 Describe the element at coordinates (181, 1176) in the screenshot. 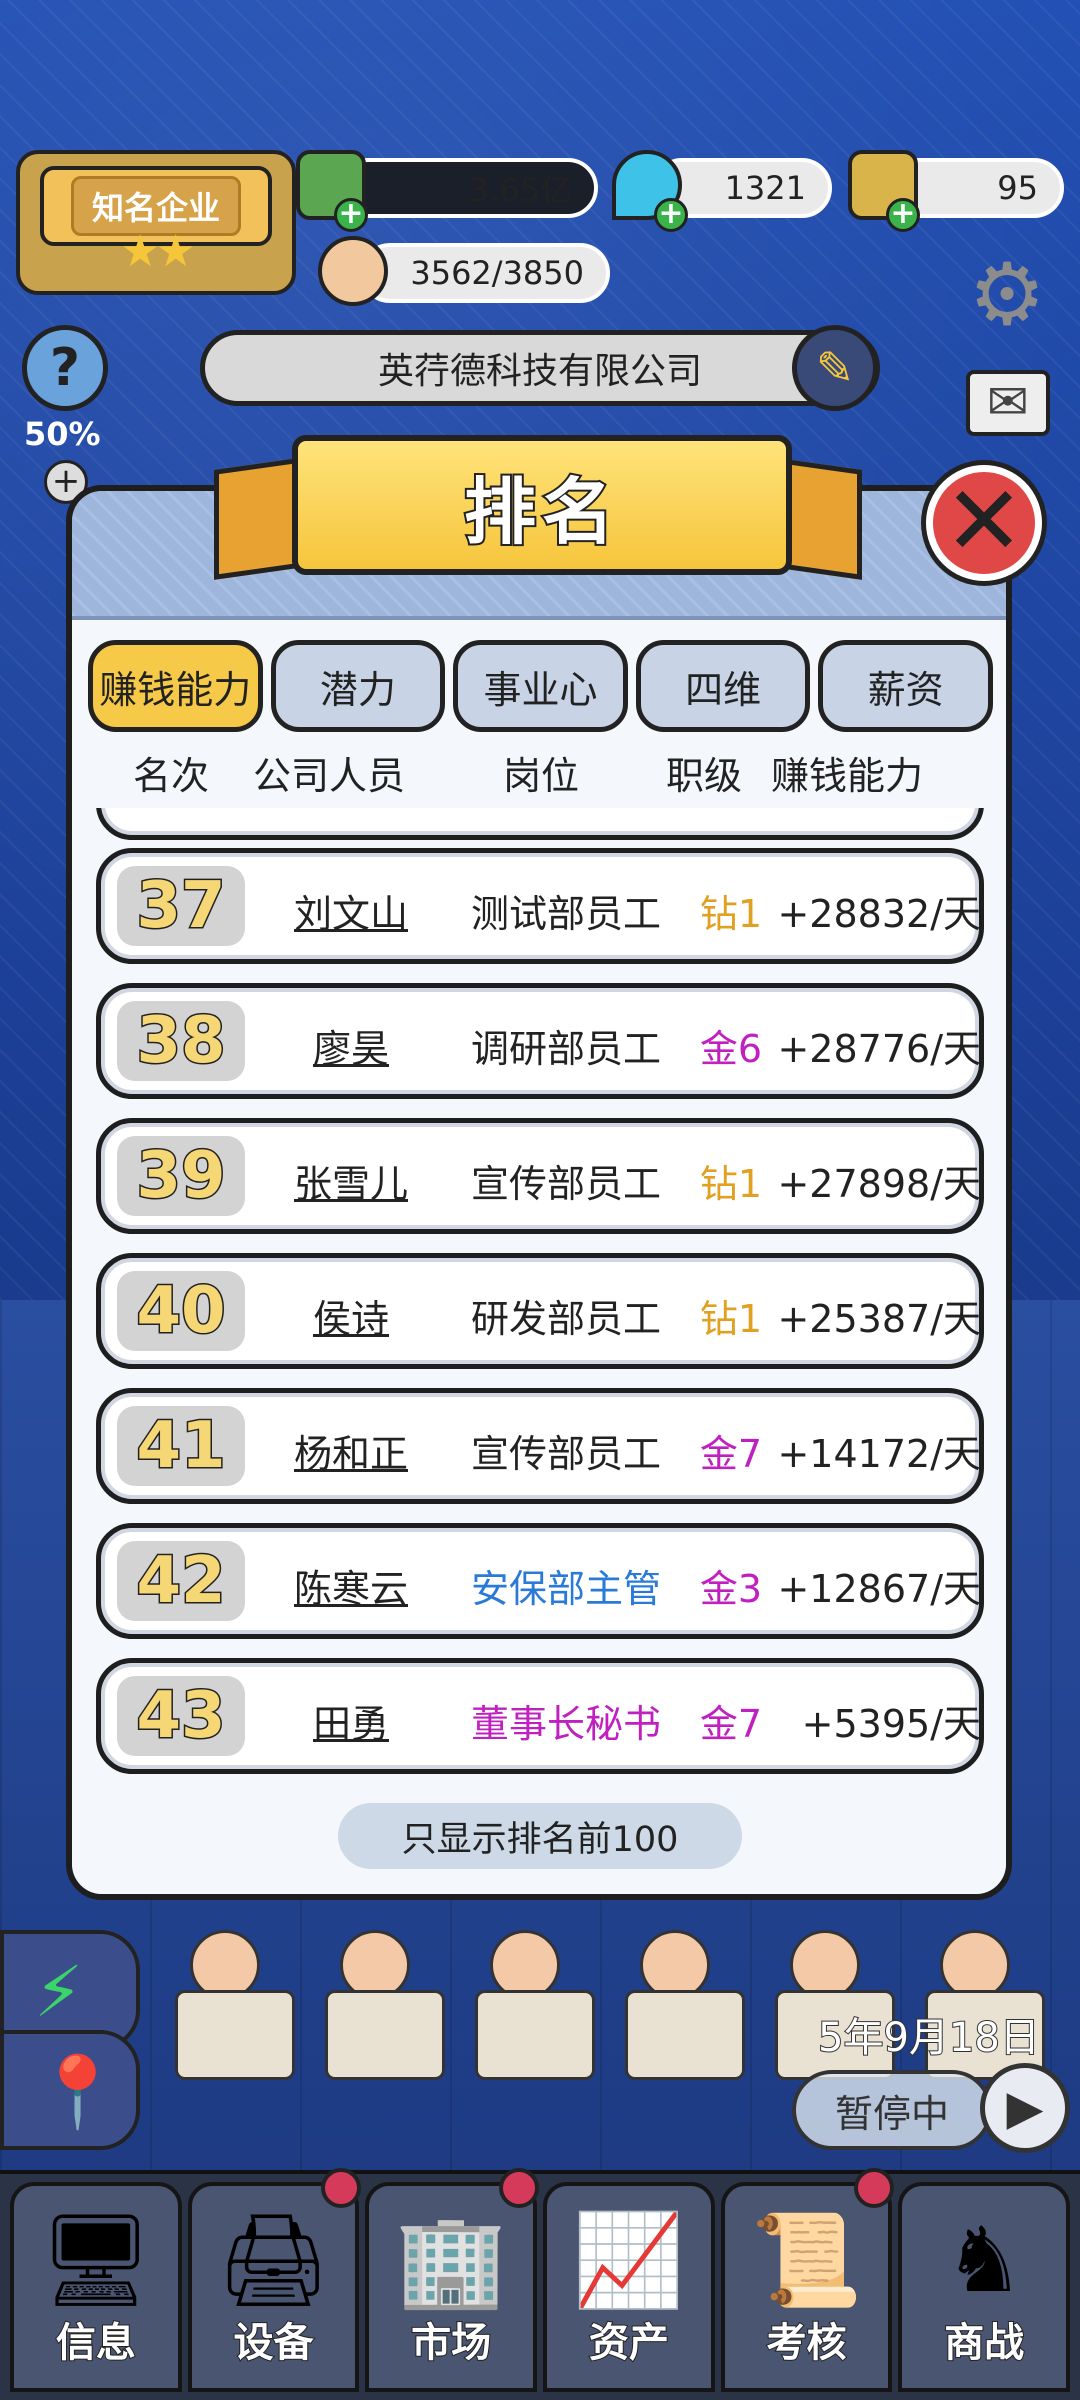

I see `rank-number: 39` at that location.